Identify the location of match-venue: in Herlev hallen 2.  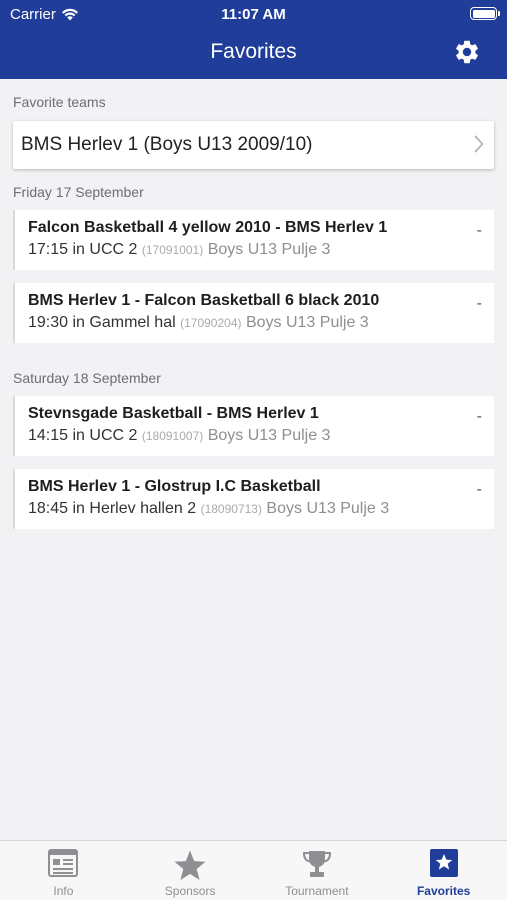
(134, 508).